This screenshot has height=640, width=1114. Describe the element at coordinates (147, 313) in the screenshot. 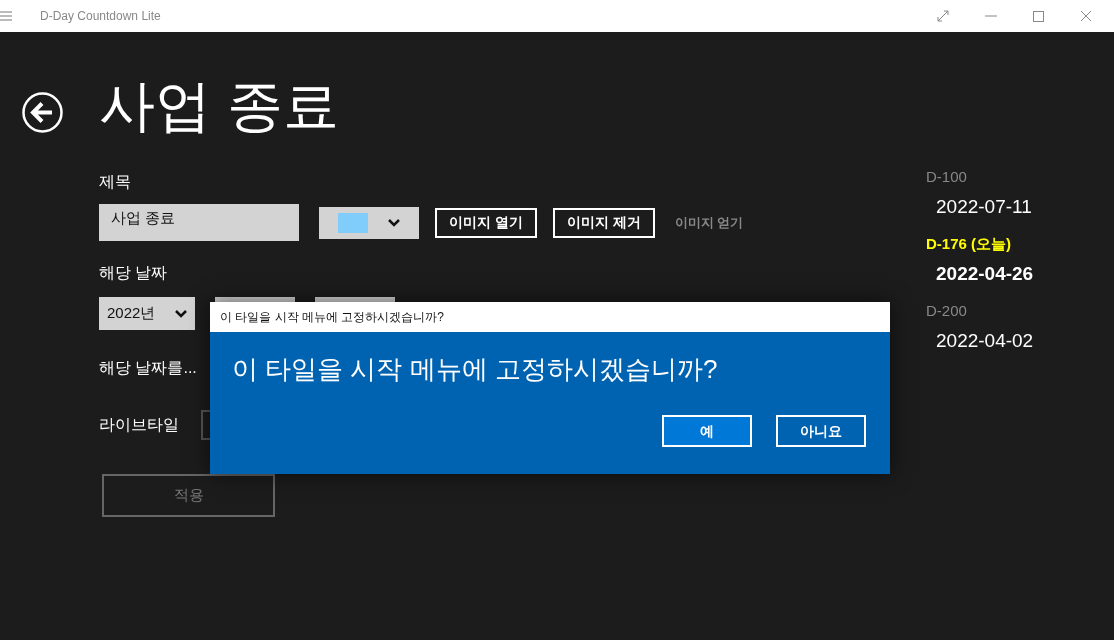

I see `year-dropdown: 2022년` at that location.